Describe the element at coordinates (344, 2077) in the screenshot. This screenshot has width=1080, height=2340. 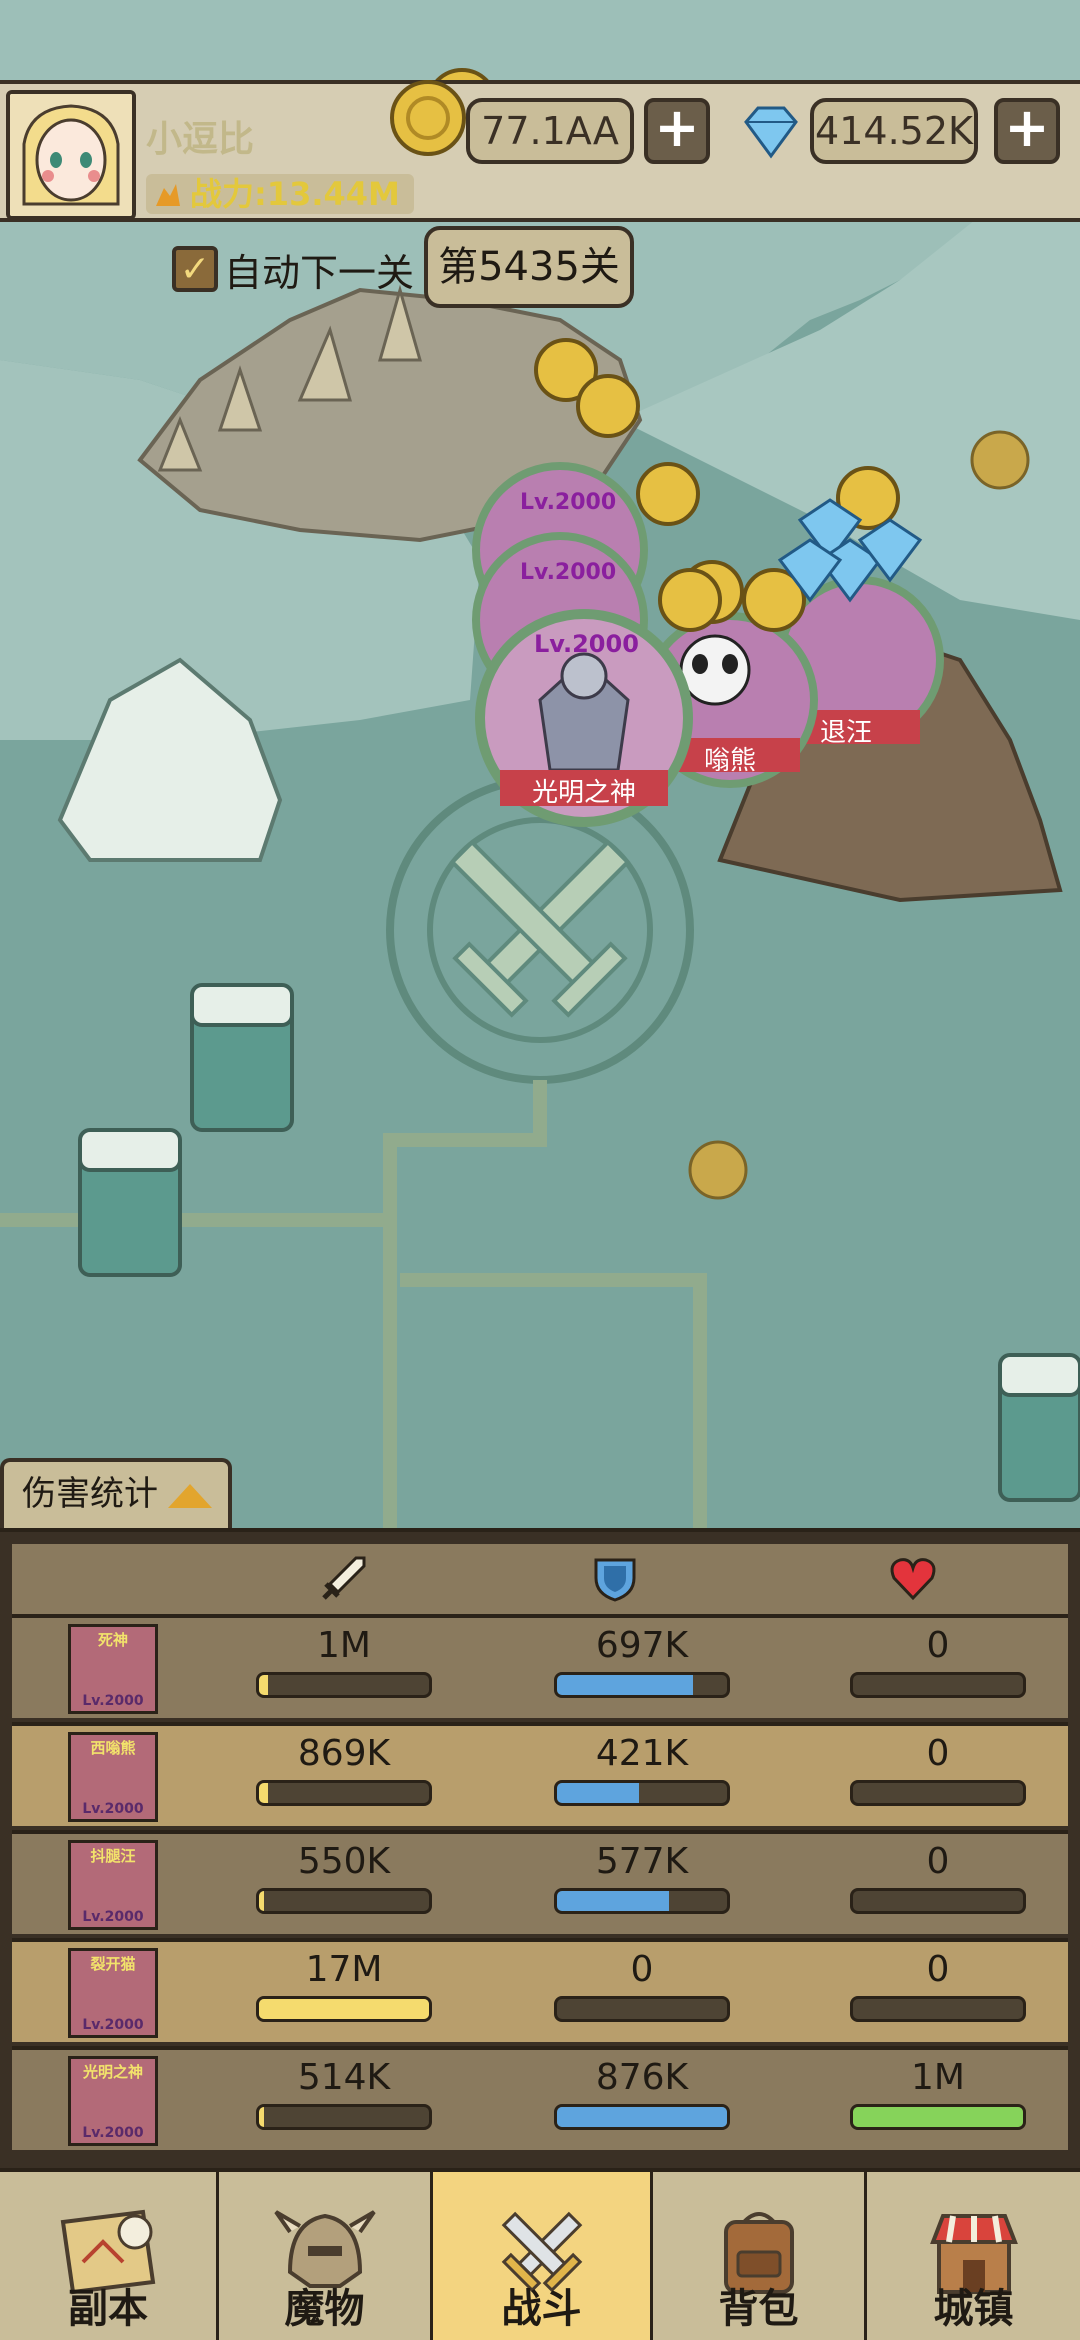
I see `damage-dealt-value: 514K` at that location.